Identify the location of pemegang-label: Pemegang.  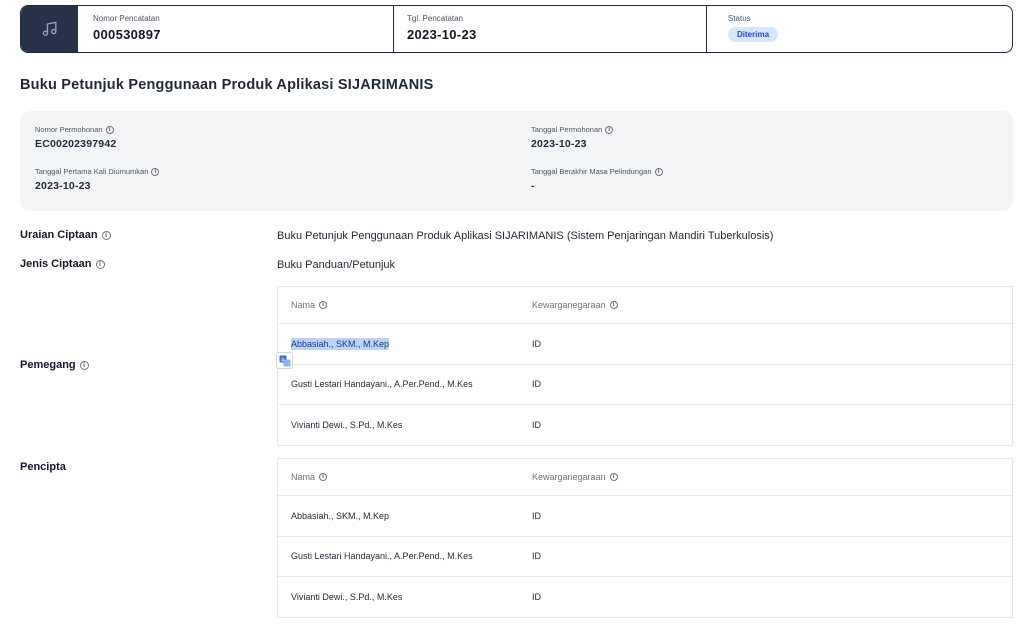
(48, 365).